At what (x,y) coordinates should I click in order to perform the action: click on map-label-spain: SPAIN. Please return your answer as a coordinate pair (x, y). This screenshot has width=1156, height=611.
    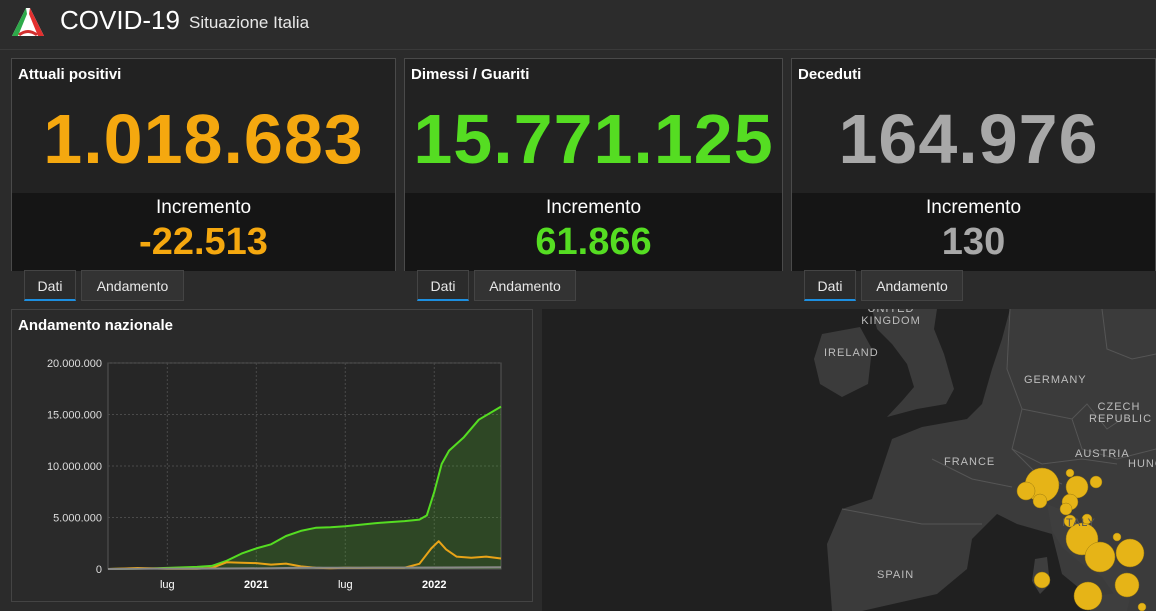
    Looking at the image, I should click on (896, 575).